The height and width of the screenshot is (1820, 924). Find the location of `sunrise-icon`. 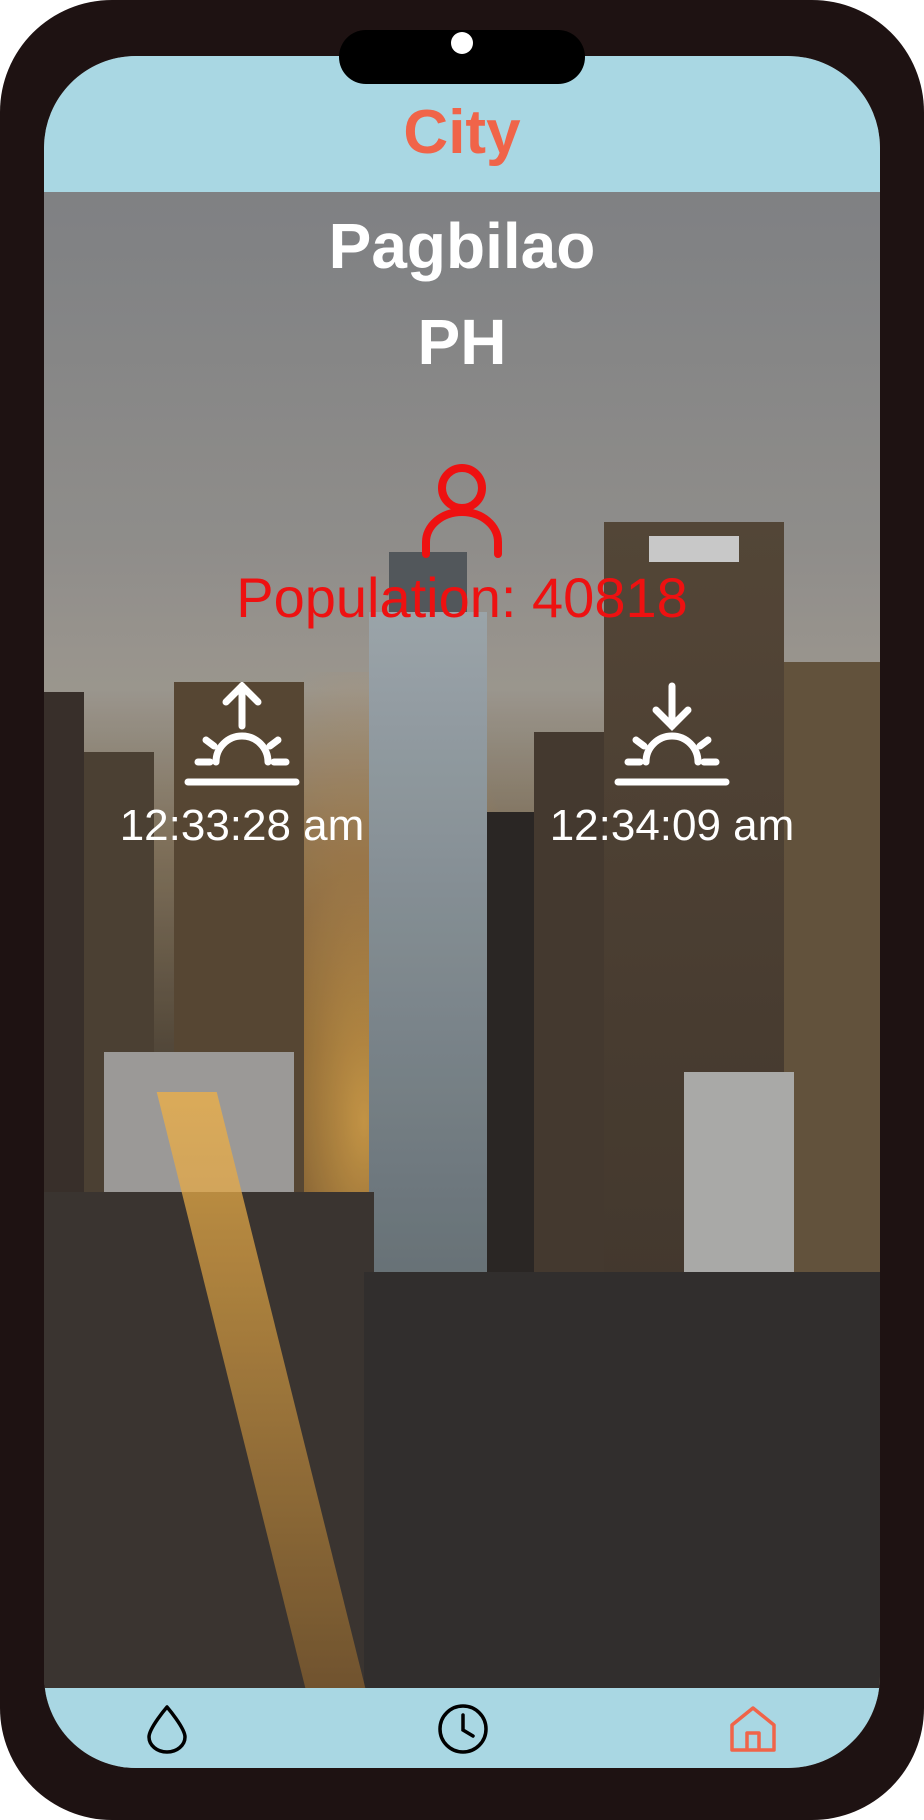

sunrise-icon is located at coordinates (242, 734).